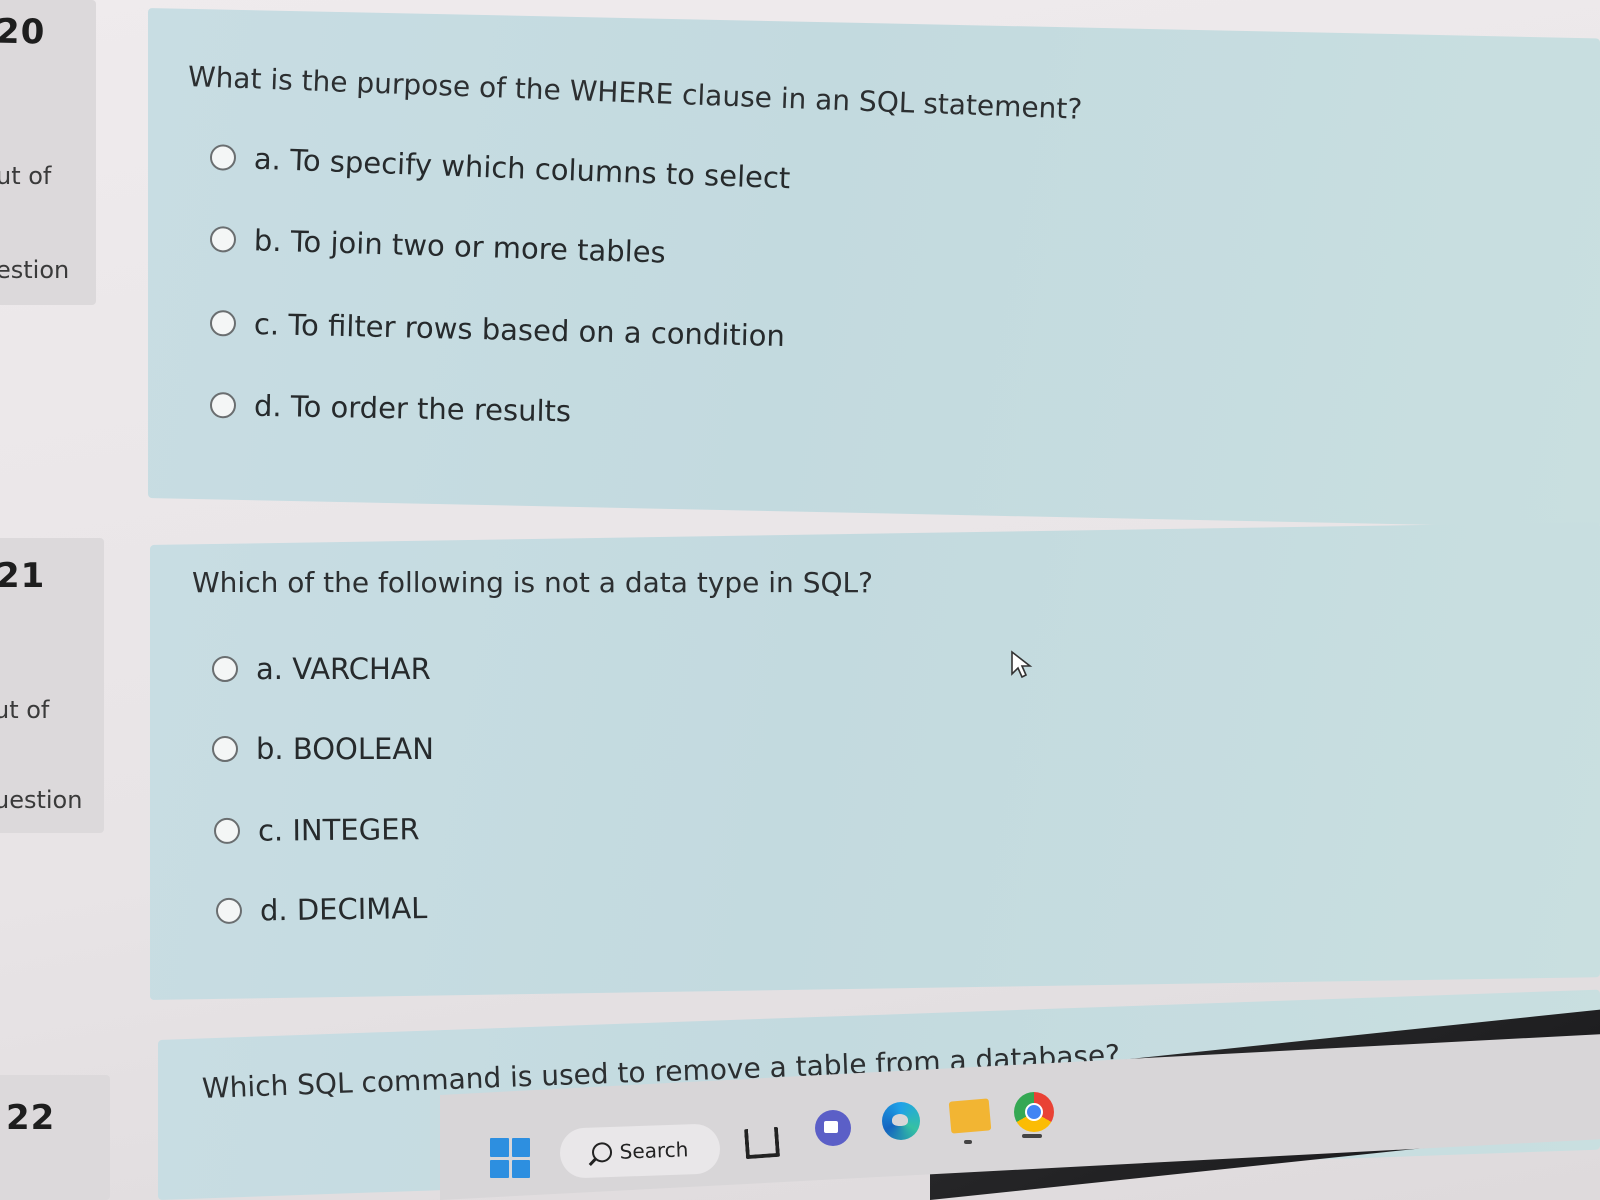 Image resolution: width=1600 pixels, height=1200 pixels. I want to click on chrome-icon, so click(1034, 1112).